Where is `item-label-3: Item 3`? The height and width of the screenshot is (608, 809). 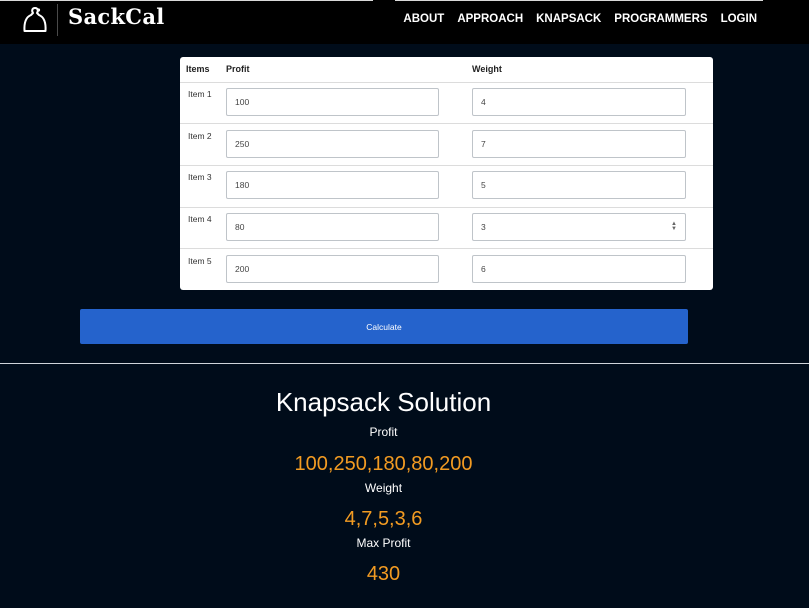 item-label-3: Item 3 is located at coordinates (200, 177).